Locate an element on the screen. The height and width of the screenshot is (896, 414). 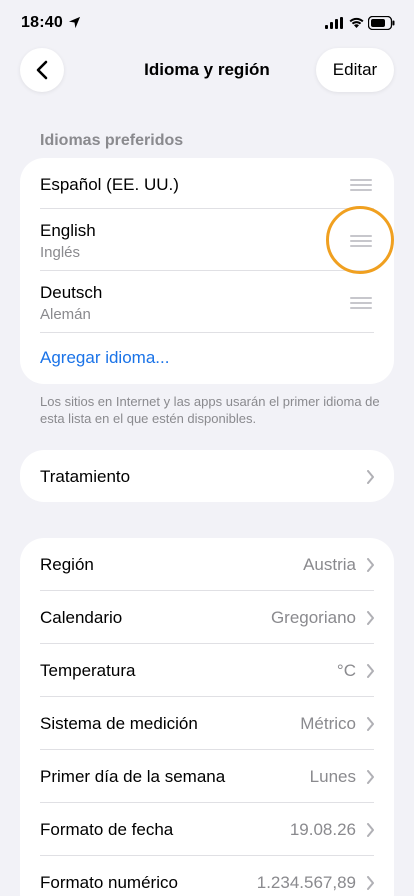
setting-label: Sistema de medición is located at coordinates (119, 723).